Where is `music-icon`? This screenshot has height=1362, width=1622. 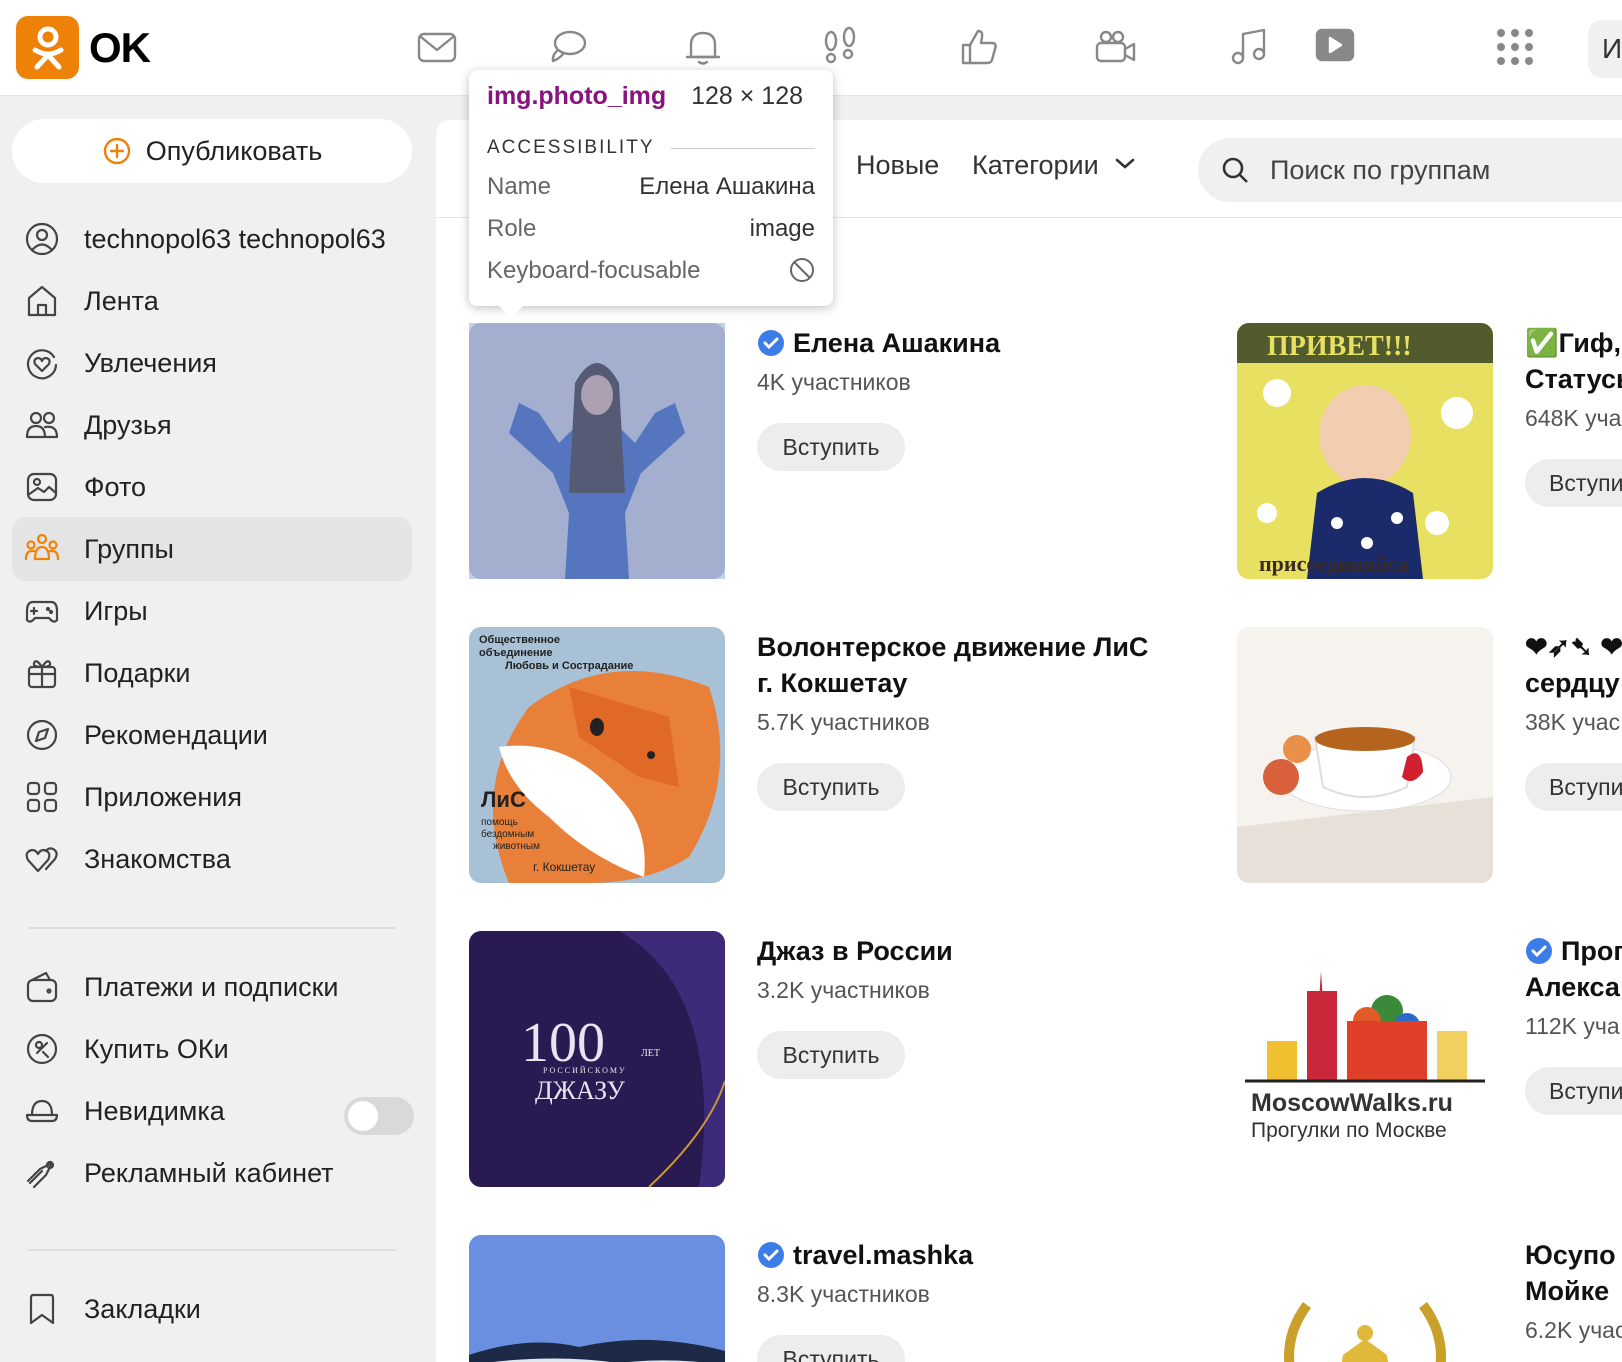
music-icon is located at coordinates (1250, 47).